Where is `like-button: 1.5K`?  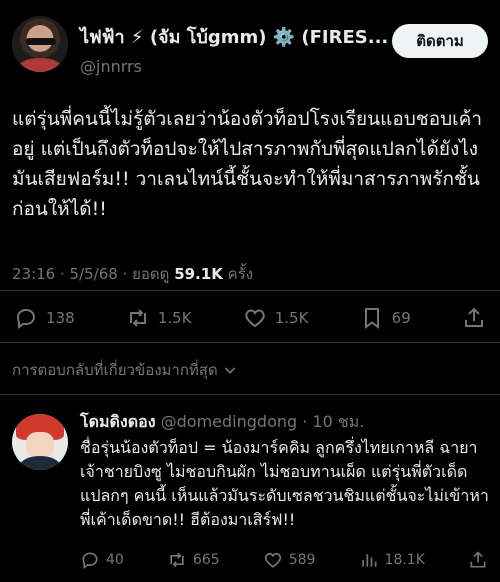 like-button: 1.5K is located at coordinates (276, 318).